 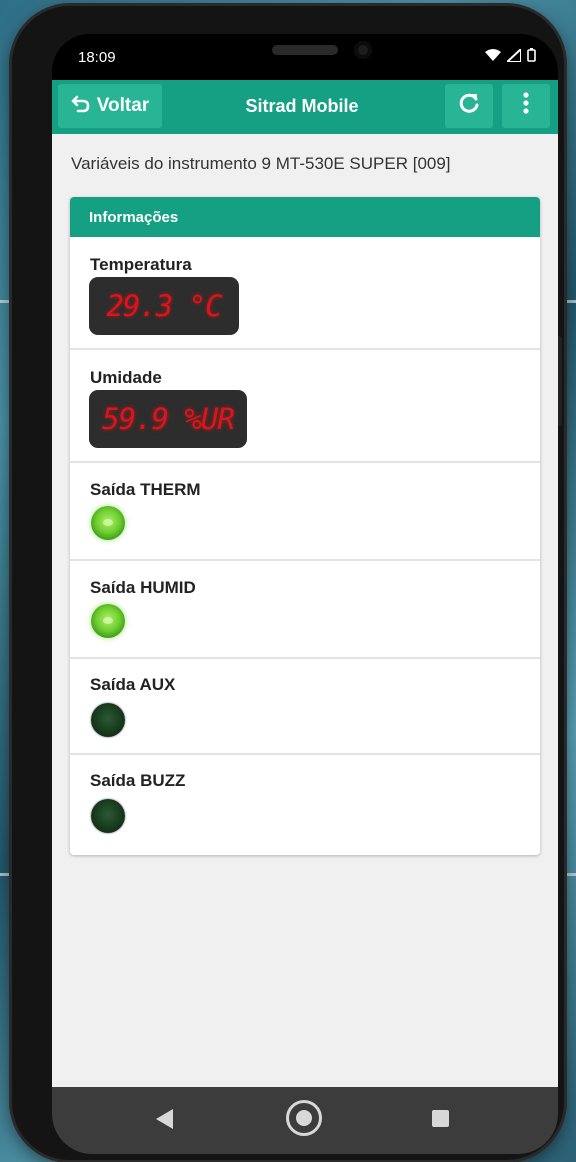 I want to click on output-label: Saída AUX, so click(x=133, y=684).